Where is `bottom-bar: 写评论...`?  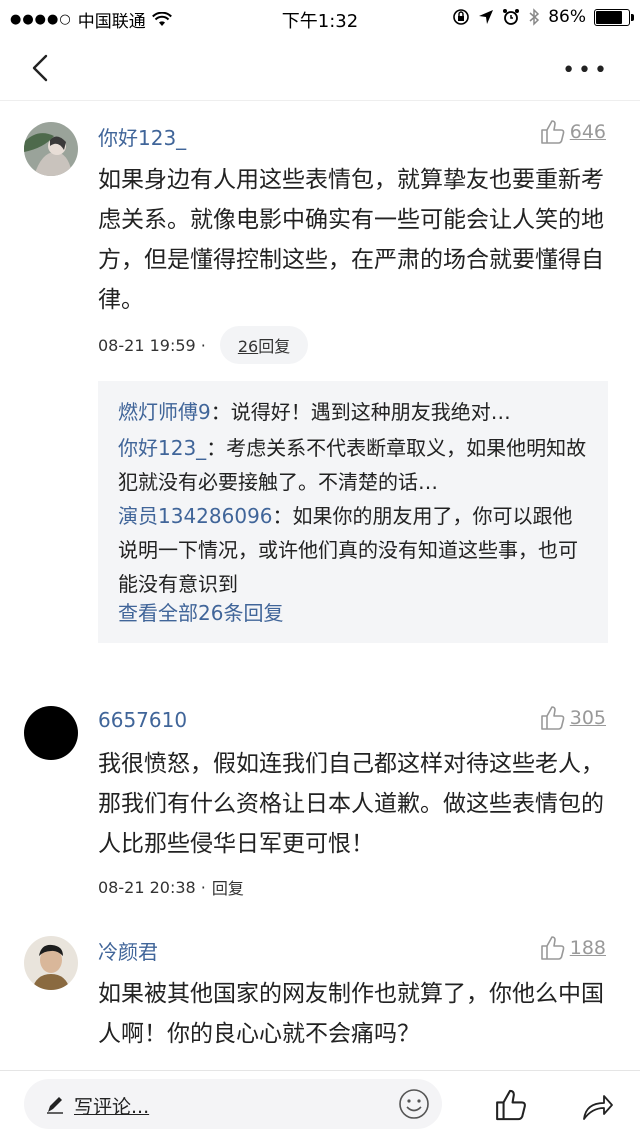
bottom-bar: 写评论... is located at coordinates (320, 1104).